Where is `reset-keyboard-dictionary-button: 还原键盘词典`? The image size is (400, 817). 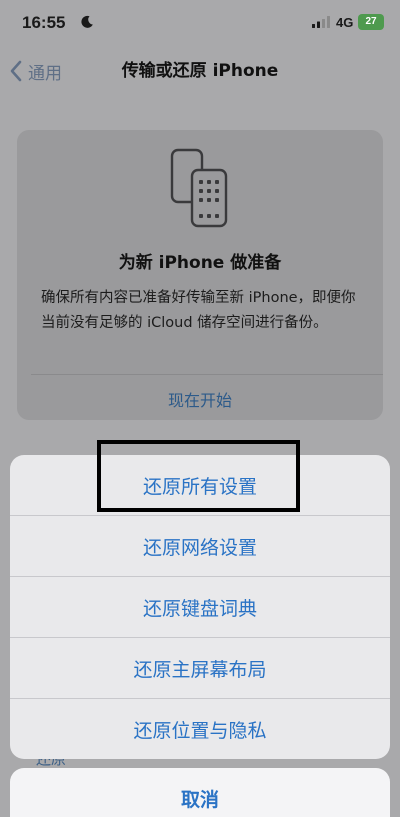 reset-keyboard-dictionary-button: 还原键盘词典 is located at coordinates (200, 607).